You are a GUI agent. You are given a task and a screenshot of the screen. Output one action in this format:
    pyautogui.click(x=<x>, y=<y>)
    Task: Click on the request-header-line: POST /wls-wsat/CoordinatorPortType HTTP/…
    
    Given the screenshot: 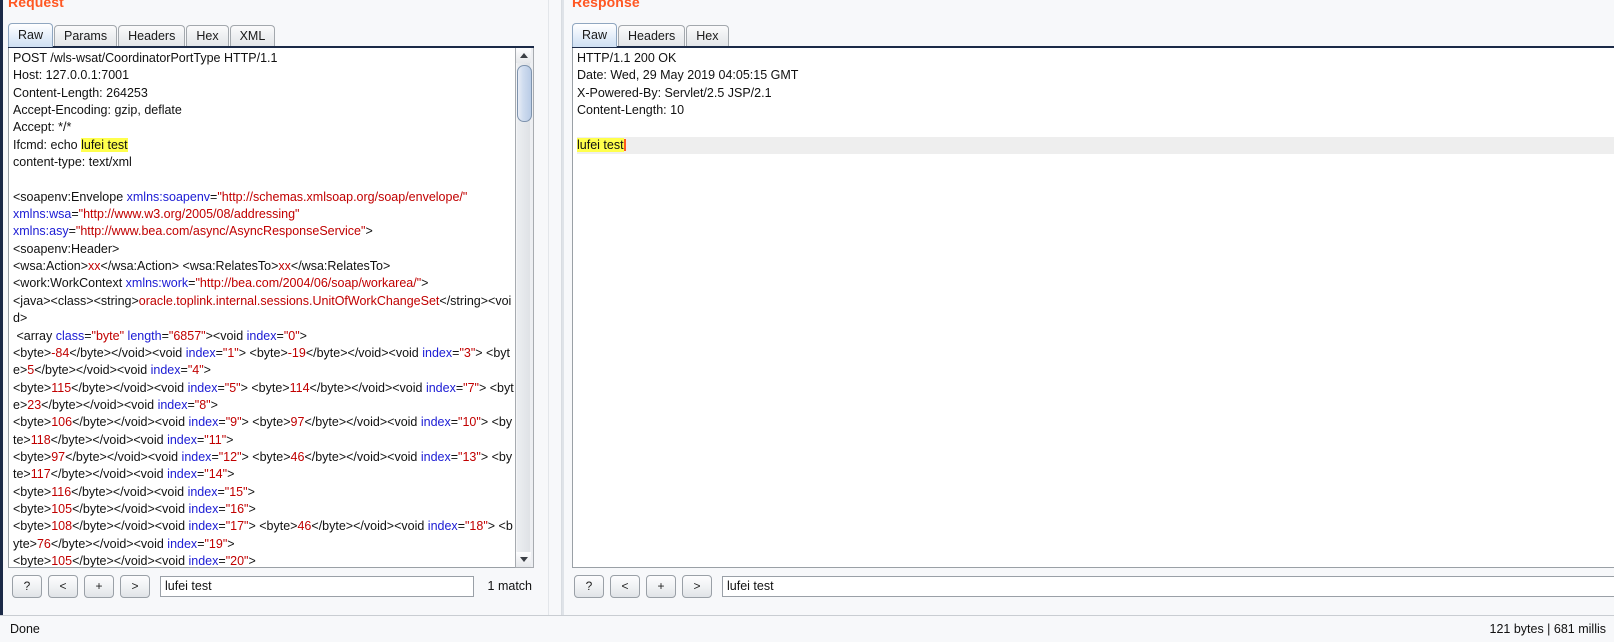 What is the action you would take?
    pyautogui.click(x=145, y=58)
    